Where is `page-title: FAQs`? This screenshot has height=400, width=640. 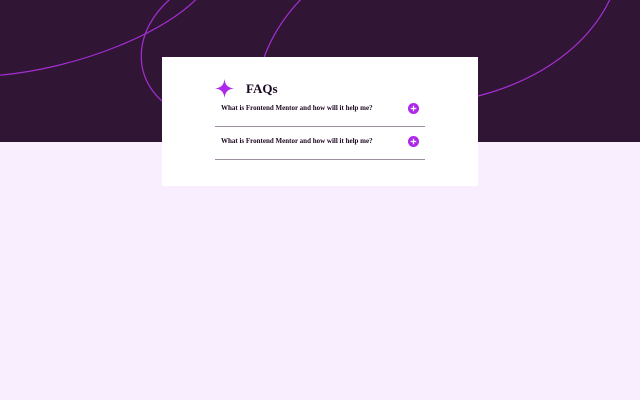 page-title: FAQs is located at coordinates (262, 88).